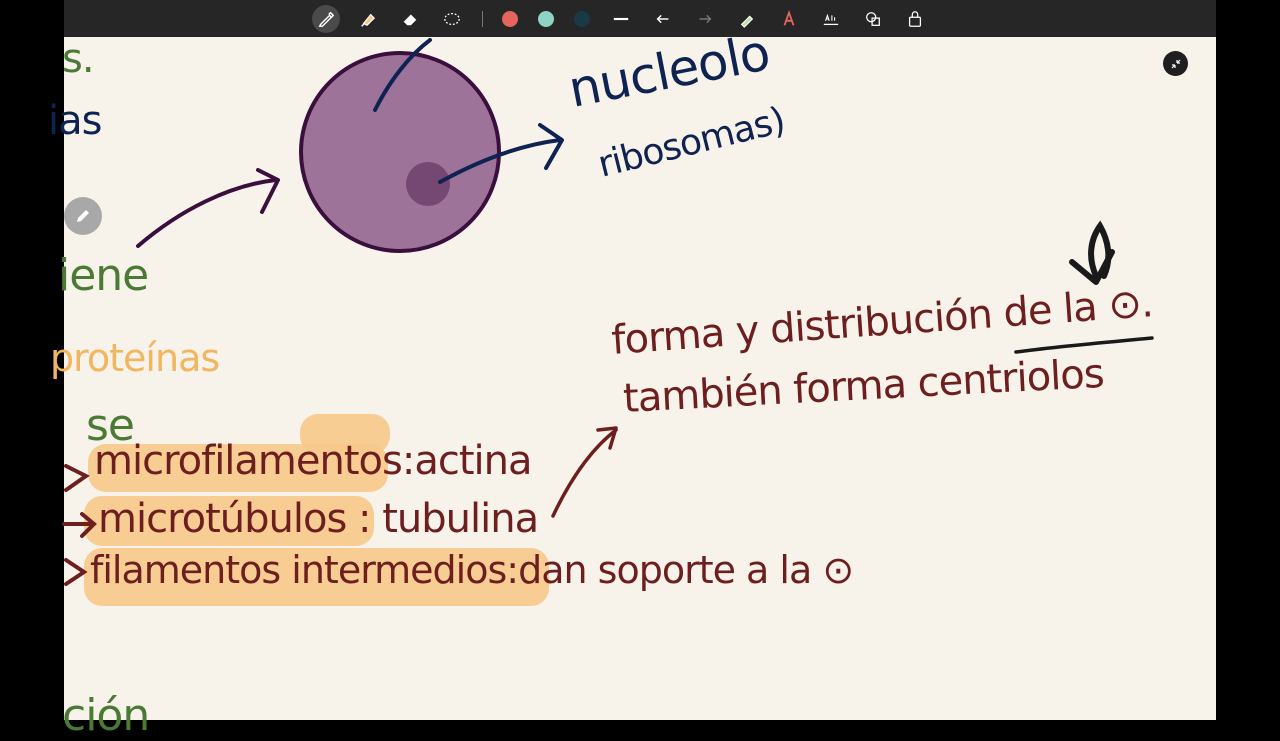 The width and height of the screenshot is (1280, 741). What do you see at coordinates (509, 18) in the screenshot?
I see `color-swatch-red` at bounding box center [509, 18].